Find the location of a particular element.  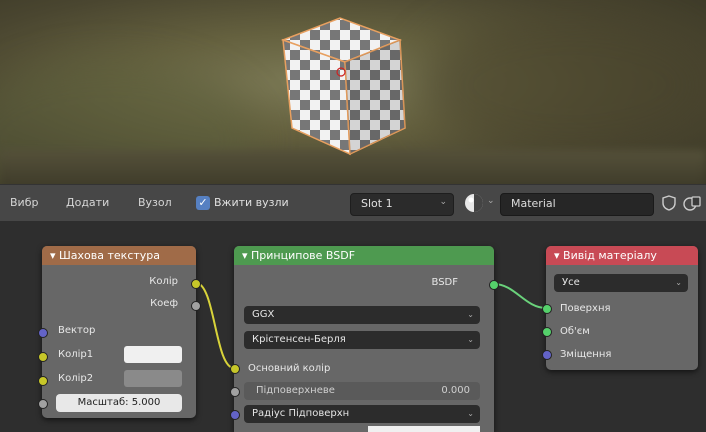

menu-node: Вузол is located at coordinates (155, 202).